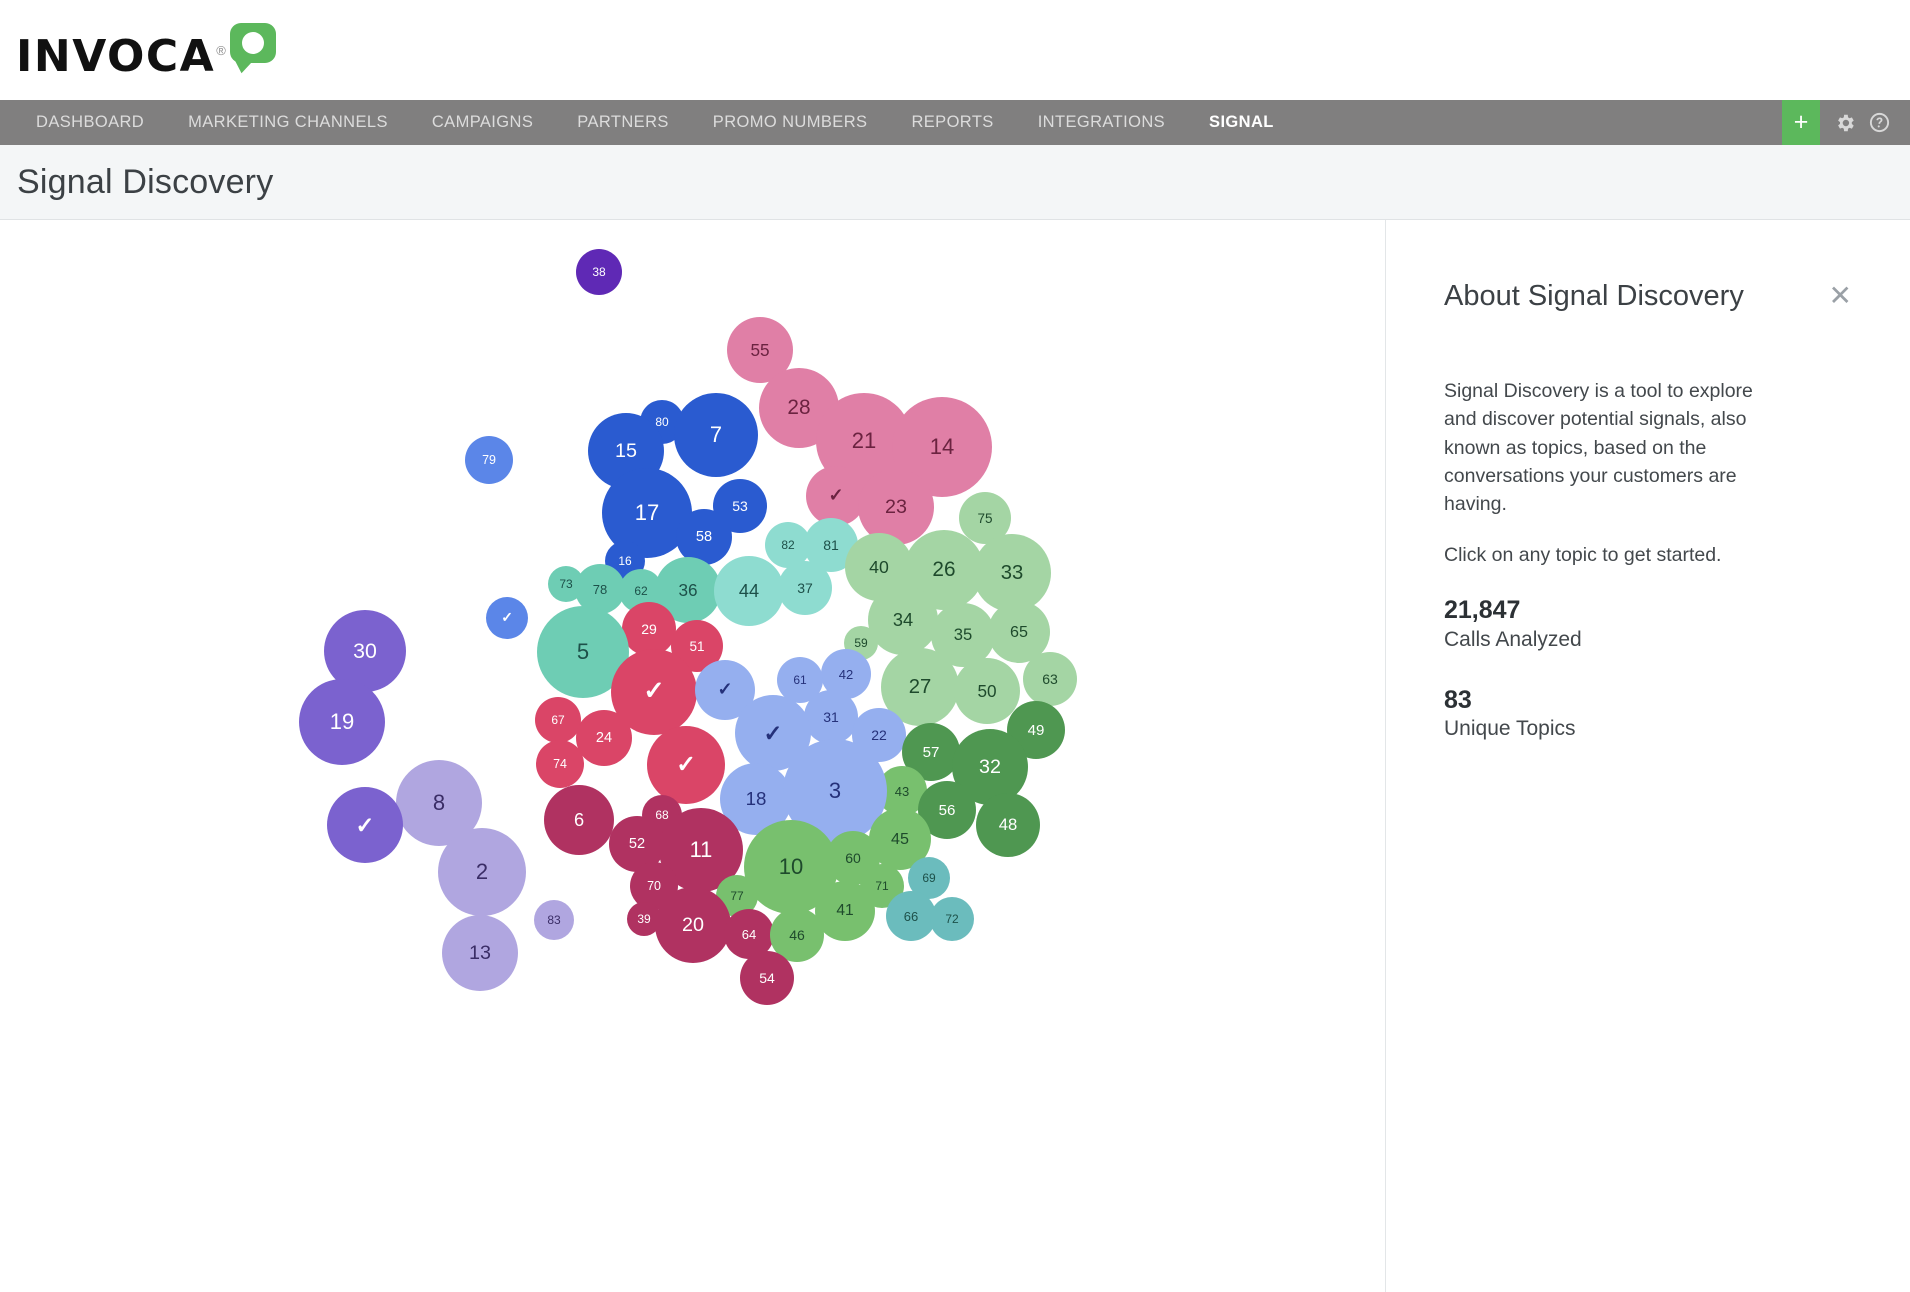 This screenshot has width=1910, height=1292. I want to click on topic-bubble: 31, so click(831, 717).